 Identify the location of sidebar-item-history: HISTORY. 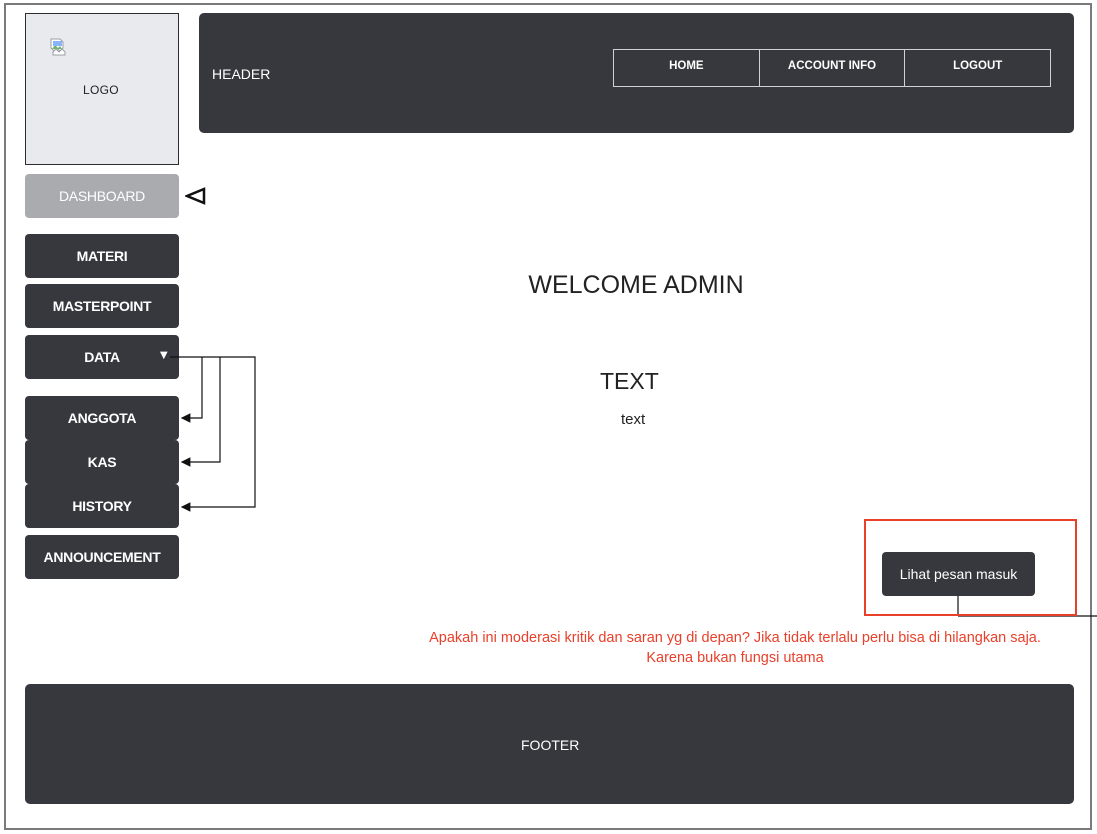
(102, 506).